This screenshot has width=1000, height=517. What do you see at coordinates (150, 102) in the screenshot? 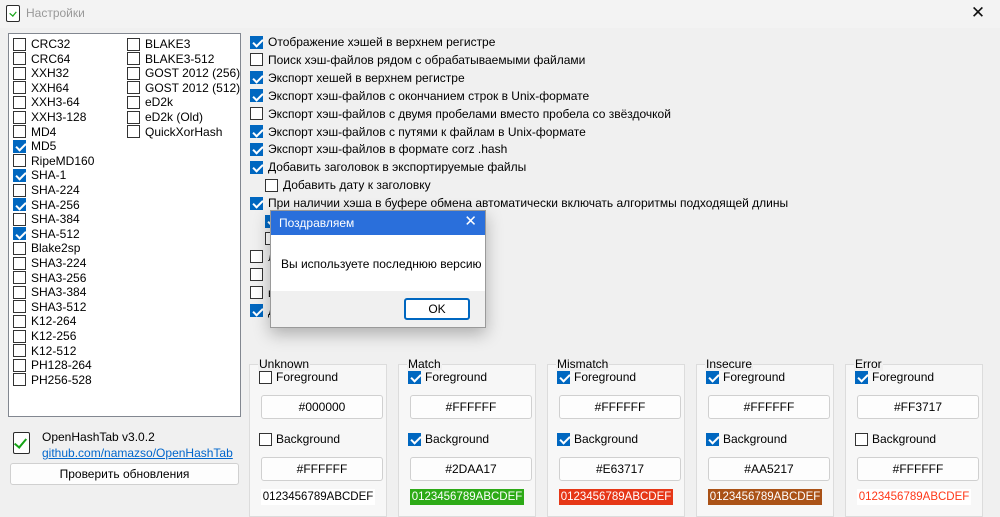
I see `algorithm-item: eD2k` at bounding box center [150, 102].